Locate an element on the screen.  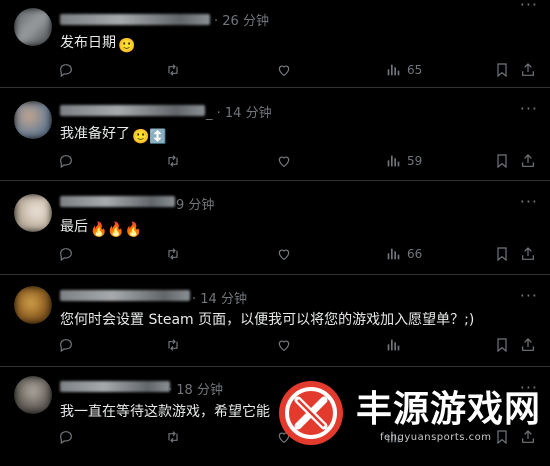
views-button: 65 is located at coordinates (403, 70).